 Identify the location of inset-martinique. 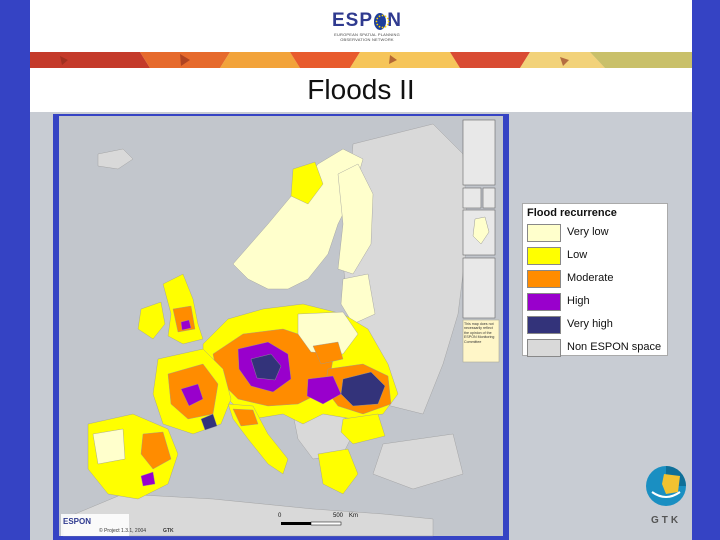
(489, 198).